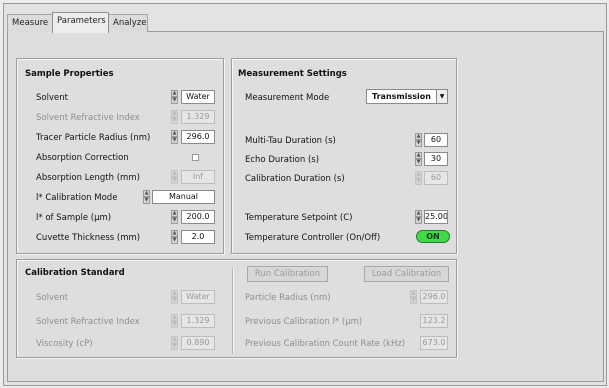  Describe the element at coordinates (418, 178) in the screenshot. I see `calibration-duration-stepper: ▲ ▼` at that location.